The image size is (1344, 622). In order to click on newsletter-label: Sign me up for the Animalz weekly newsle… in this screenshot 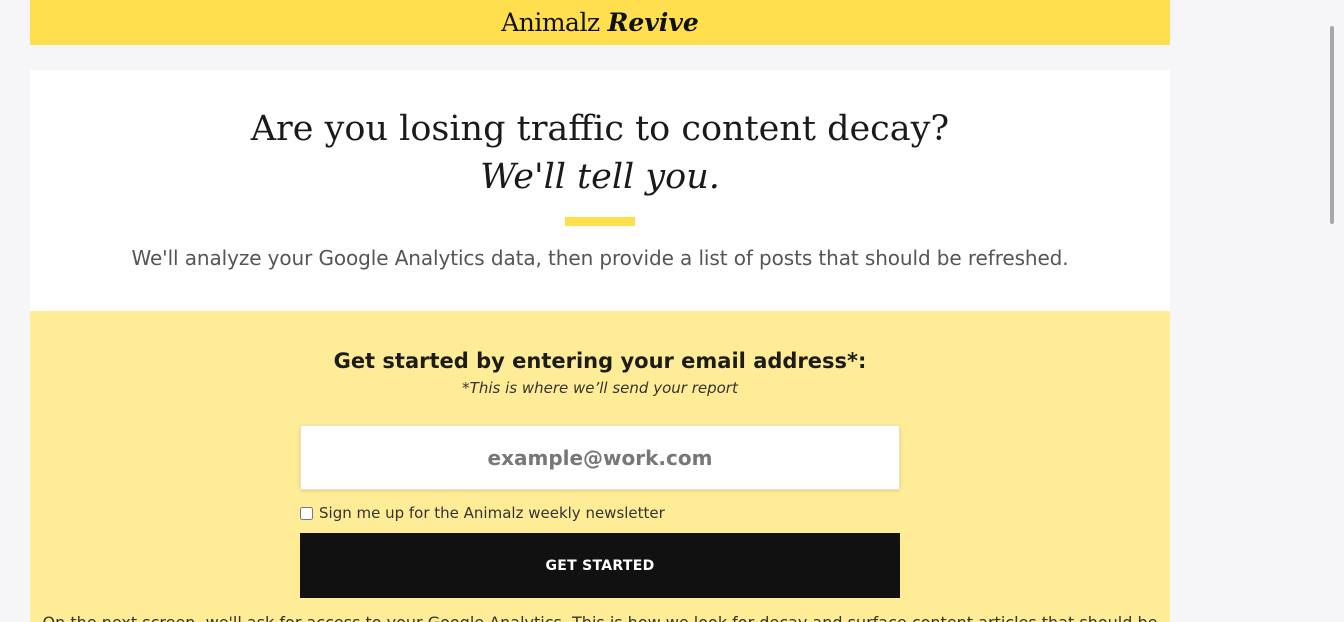, I will do `click(492, 513)`.